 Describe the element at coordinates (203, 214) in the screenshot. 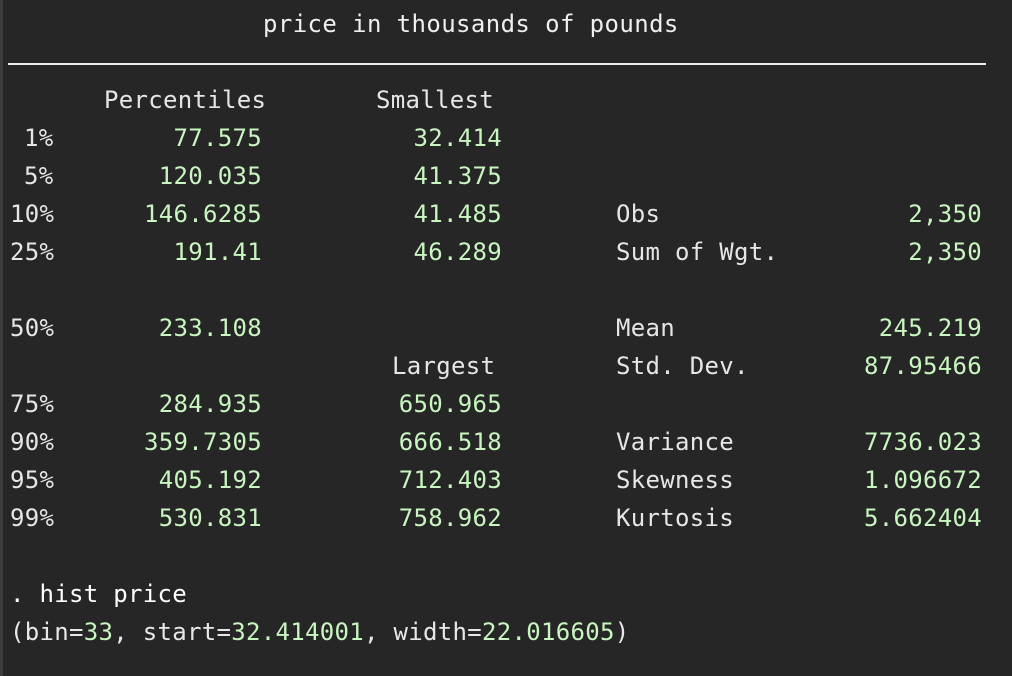

I see `percentile-value-10: 146.6285` at that location.